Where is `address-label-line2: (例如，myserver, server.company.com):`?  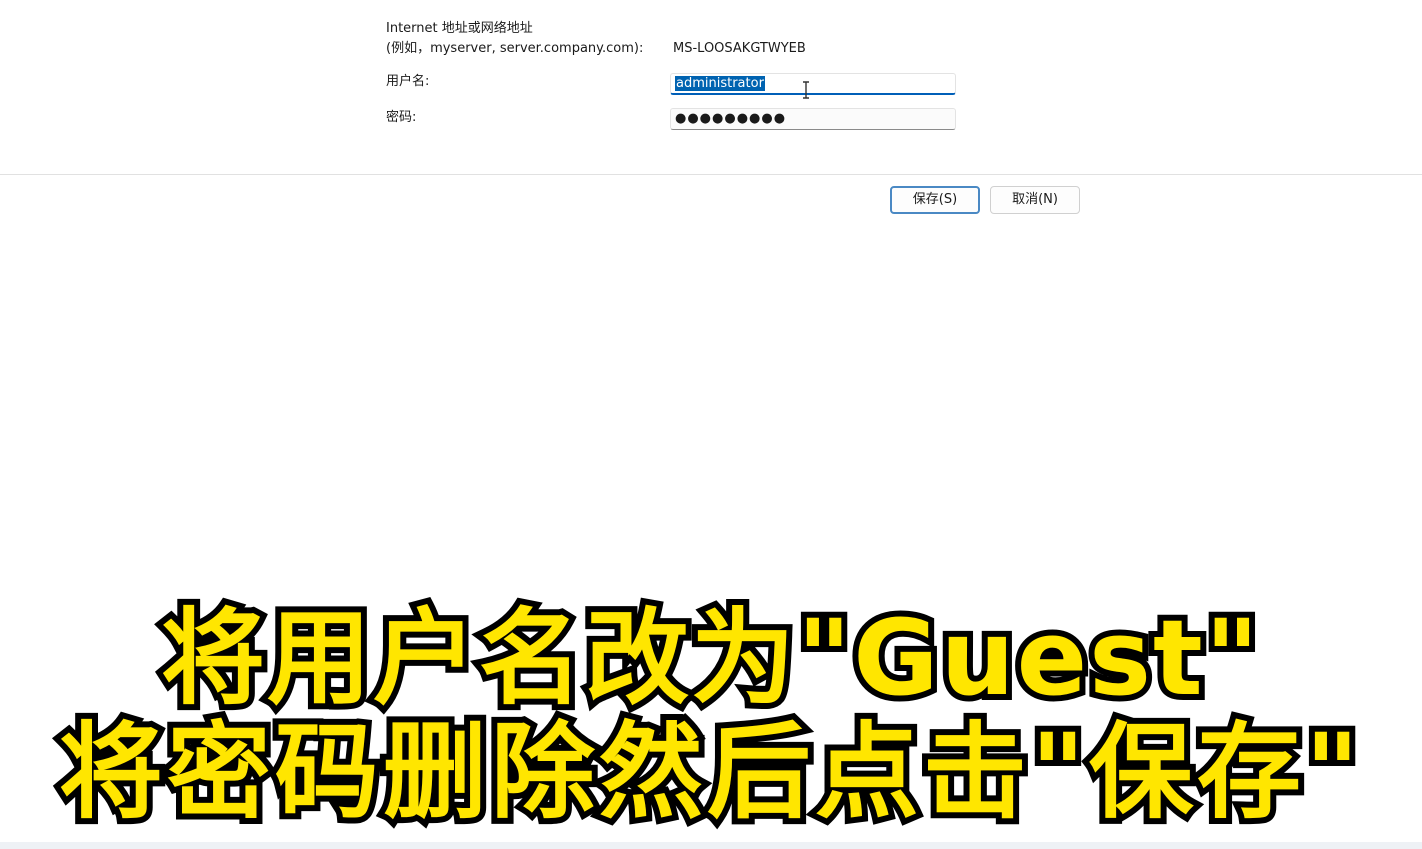
address-label-line2: (例如，myserver, server.company.com): is located at coordinates (515, 48).